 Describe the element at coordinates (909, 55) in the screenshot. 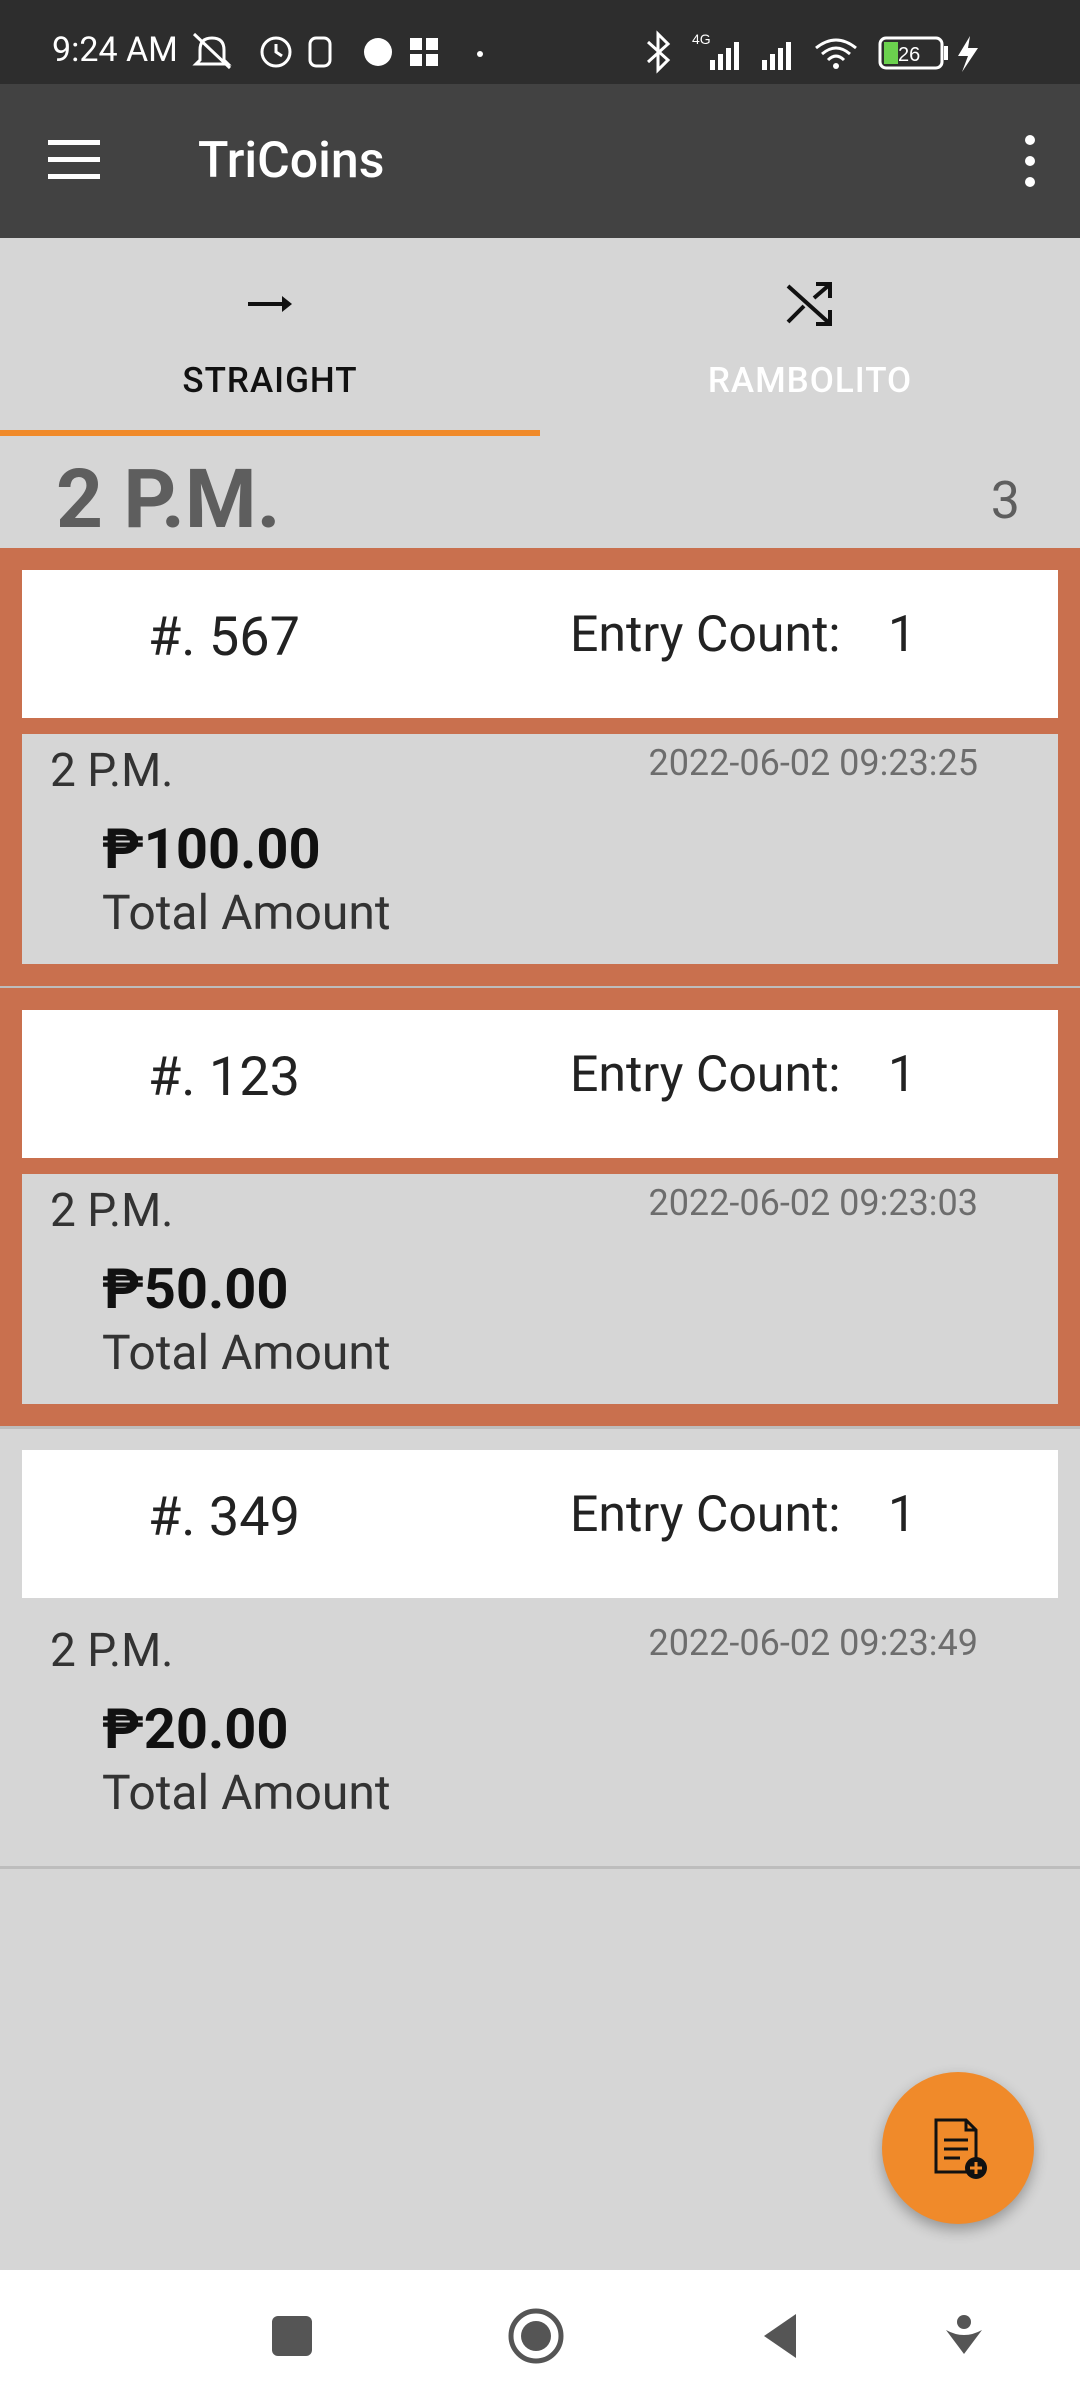

I see `battery-level: 26` at that location.